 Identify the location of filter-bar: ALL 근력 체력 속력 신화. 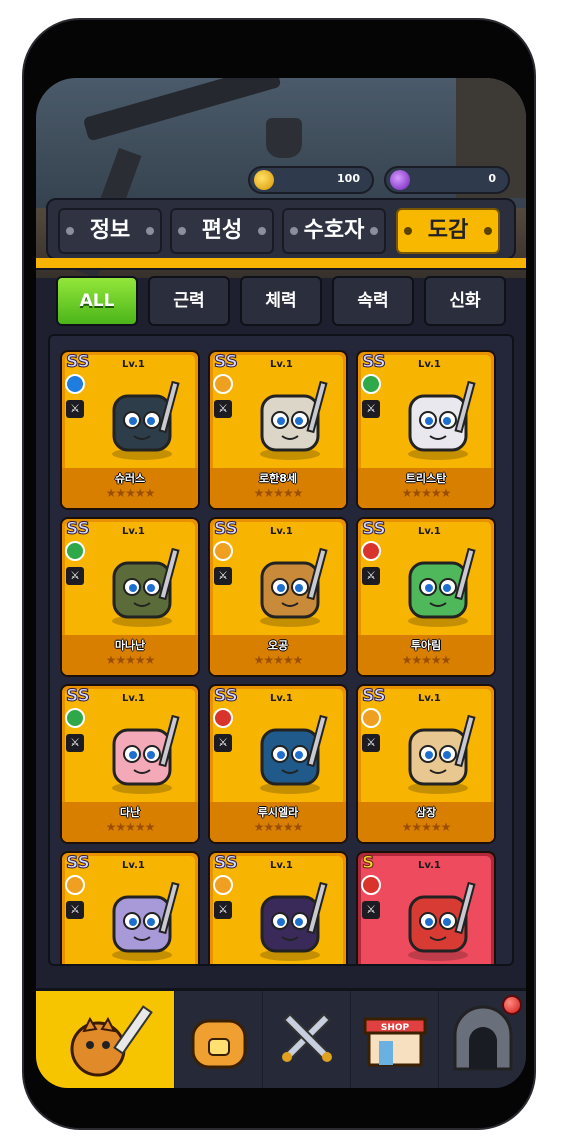
(281, 302).